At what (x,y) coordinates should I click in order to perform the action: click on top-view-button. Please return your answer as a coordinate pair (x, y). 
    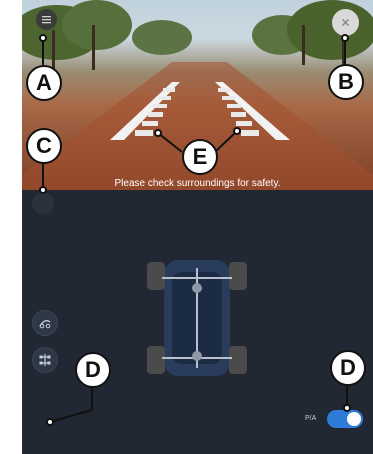
    Looking at the image, I should click on (45, 360).